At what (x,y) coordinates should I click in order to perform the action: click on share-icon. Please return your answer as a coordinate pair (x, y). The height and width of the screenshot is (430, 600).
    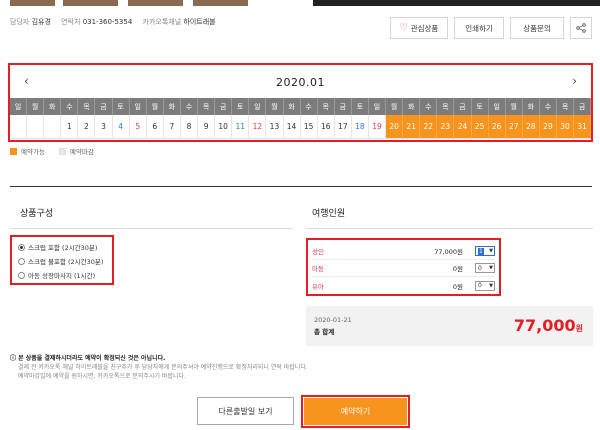
    Looking at the image, I should click on (581, 28).